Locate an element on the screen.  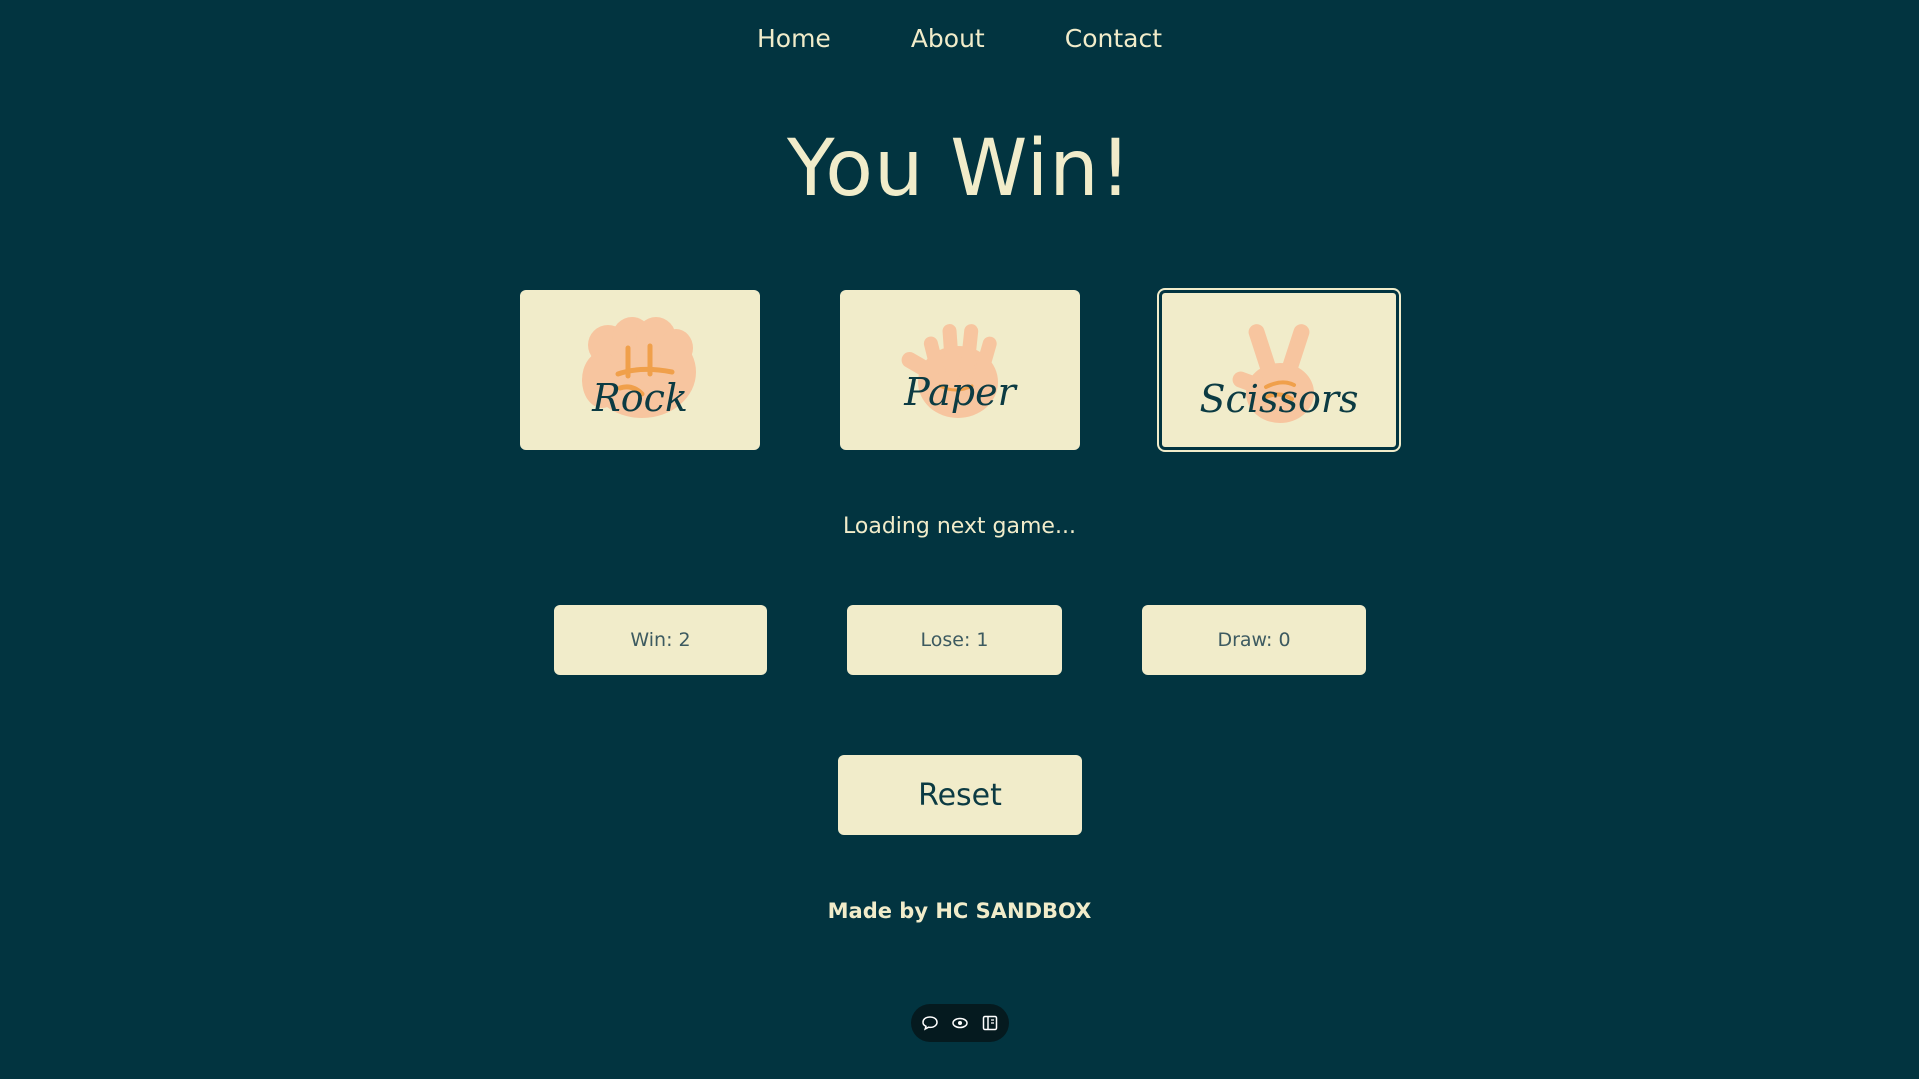
win-score-badge: Win: 2 is located at coordinates (660, 640).